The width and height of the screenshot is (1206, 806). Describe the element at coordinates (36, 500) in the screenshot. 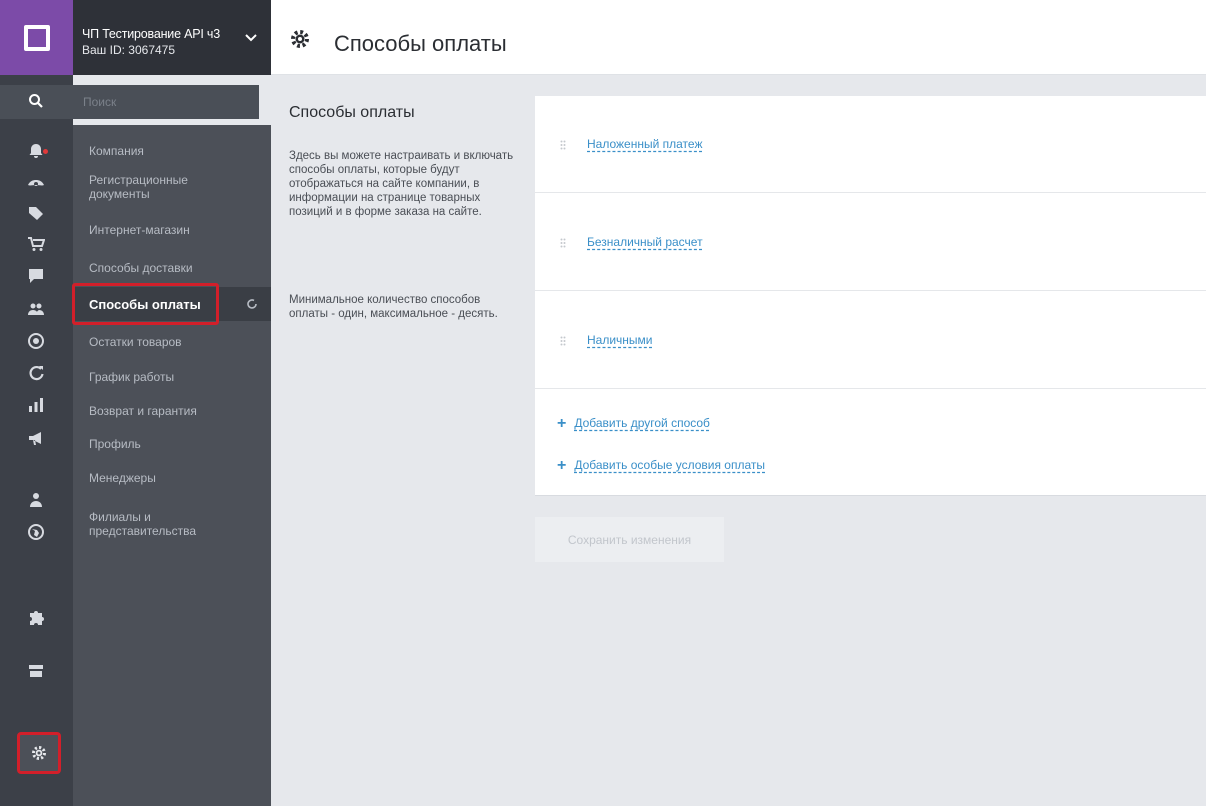

I see `person-icon` at that location.